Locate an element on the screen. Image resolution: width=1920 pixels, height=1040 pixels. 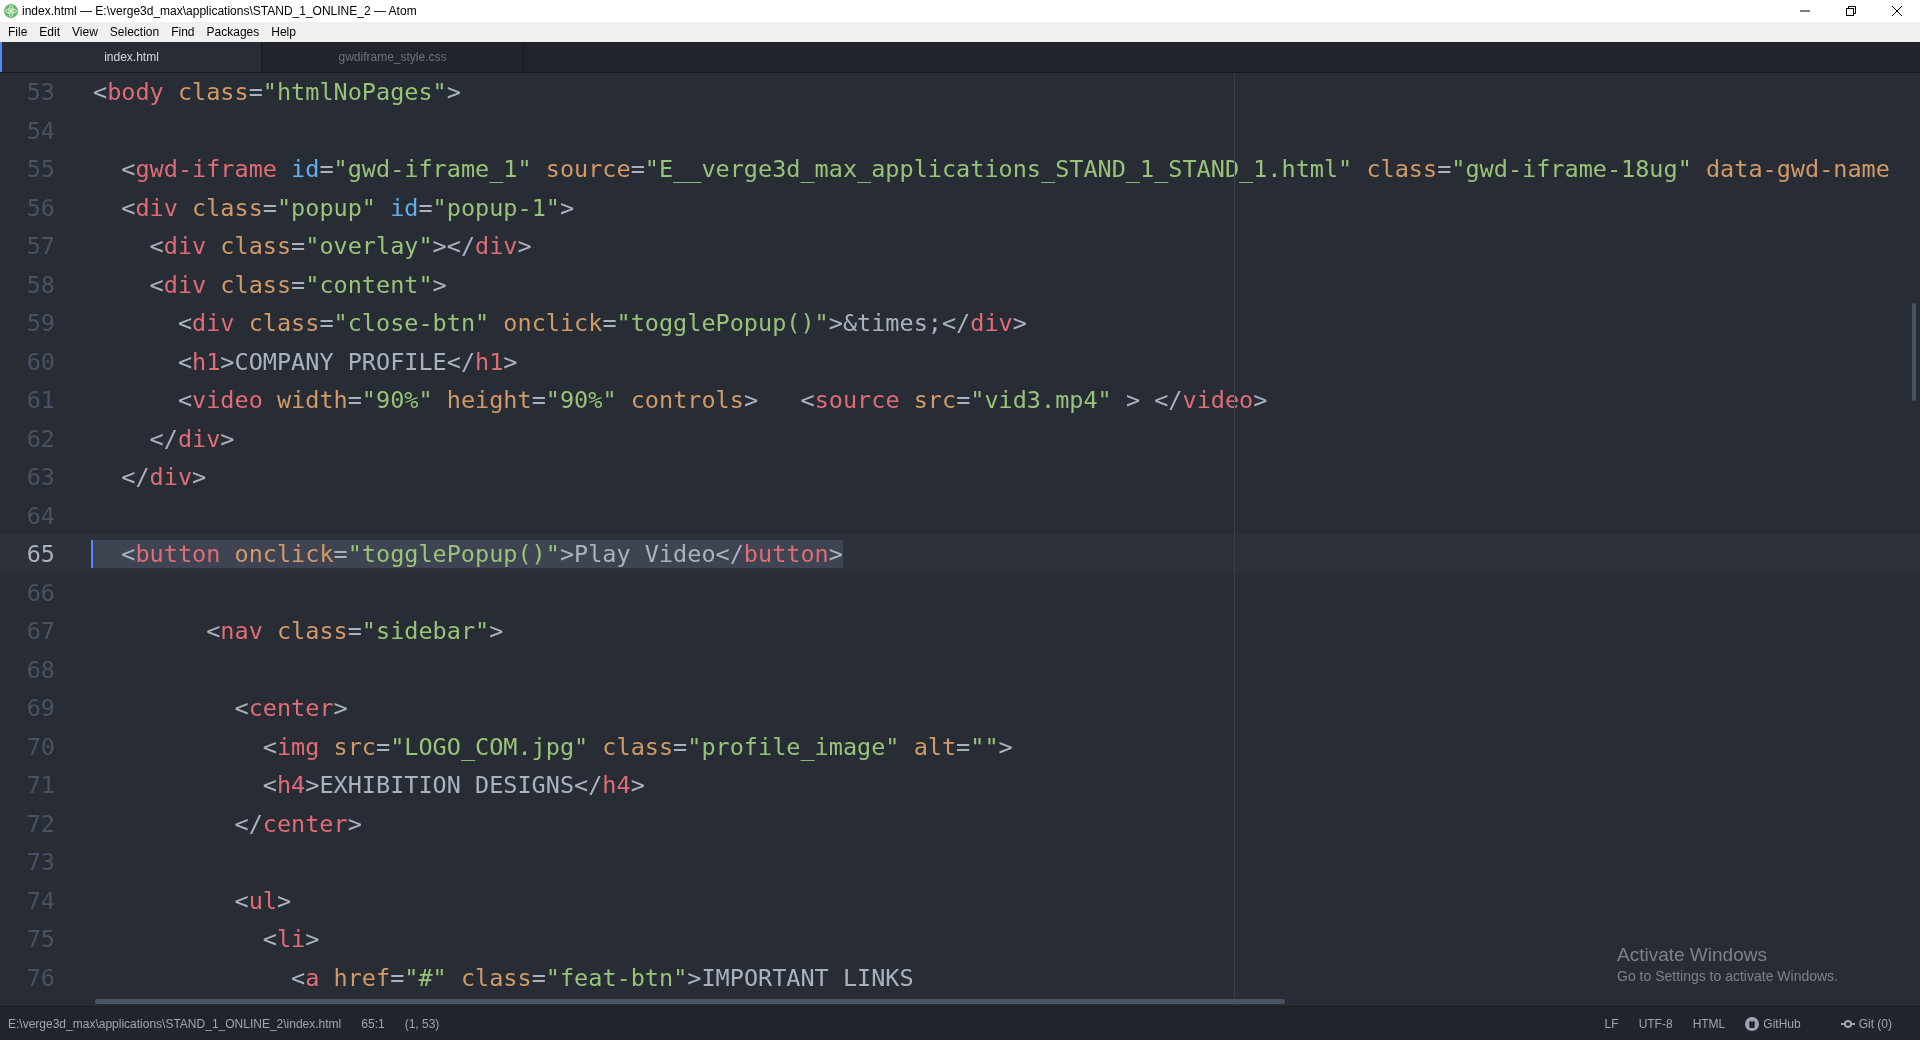
selection-count: (1, 53) is located at coordinates (422, 1024).